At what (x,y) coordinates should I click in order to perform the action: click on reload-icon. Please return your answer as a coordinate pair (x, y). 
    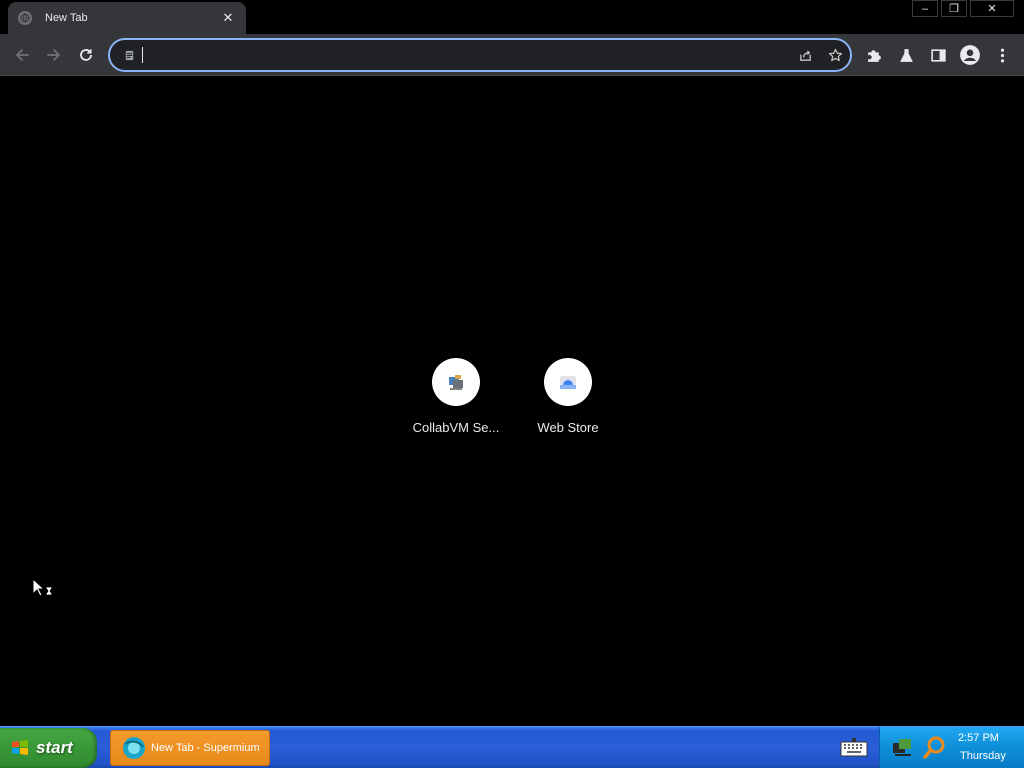
    Looking at the image, I should click on (86, 55).